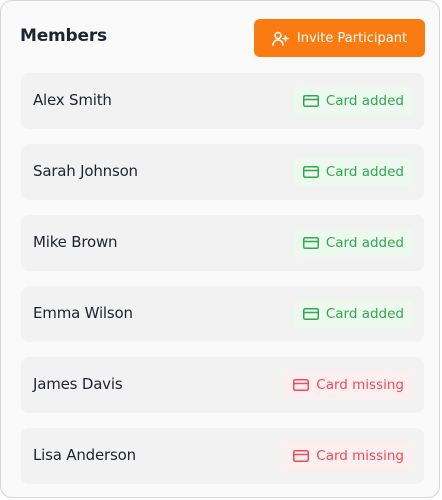 This screenshot has height=500, width=442. I want to click on member-name: Emma Wilson, so click(83, 313).